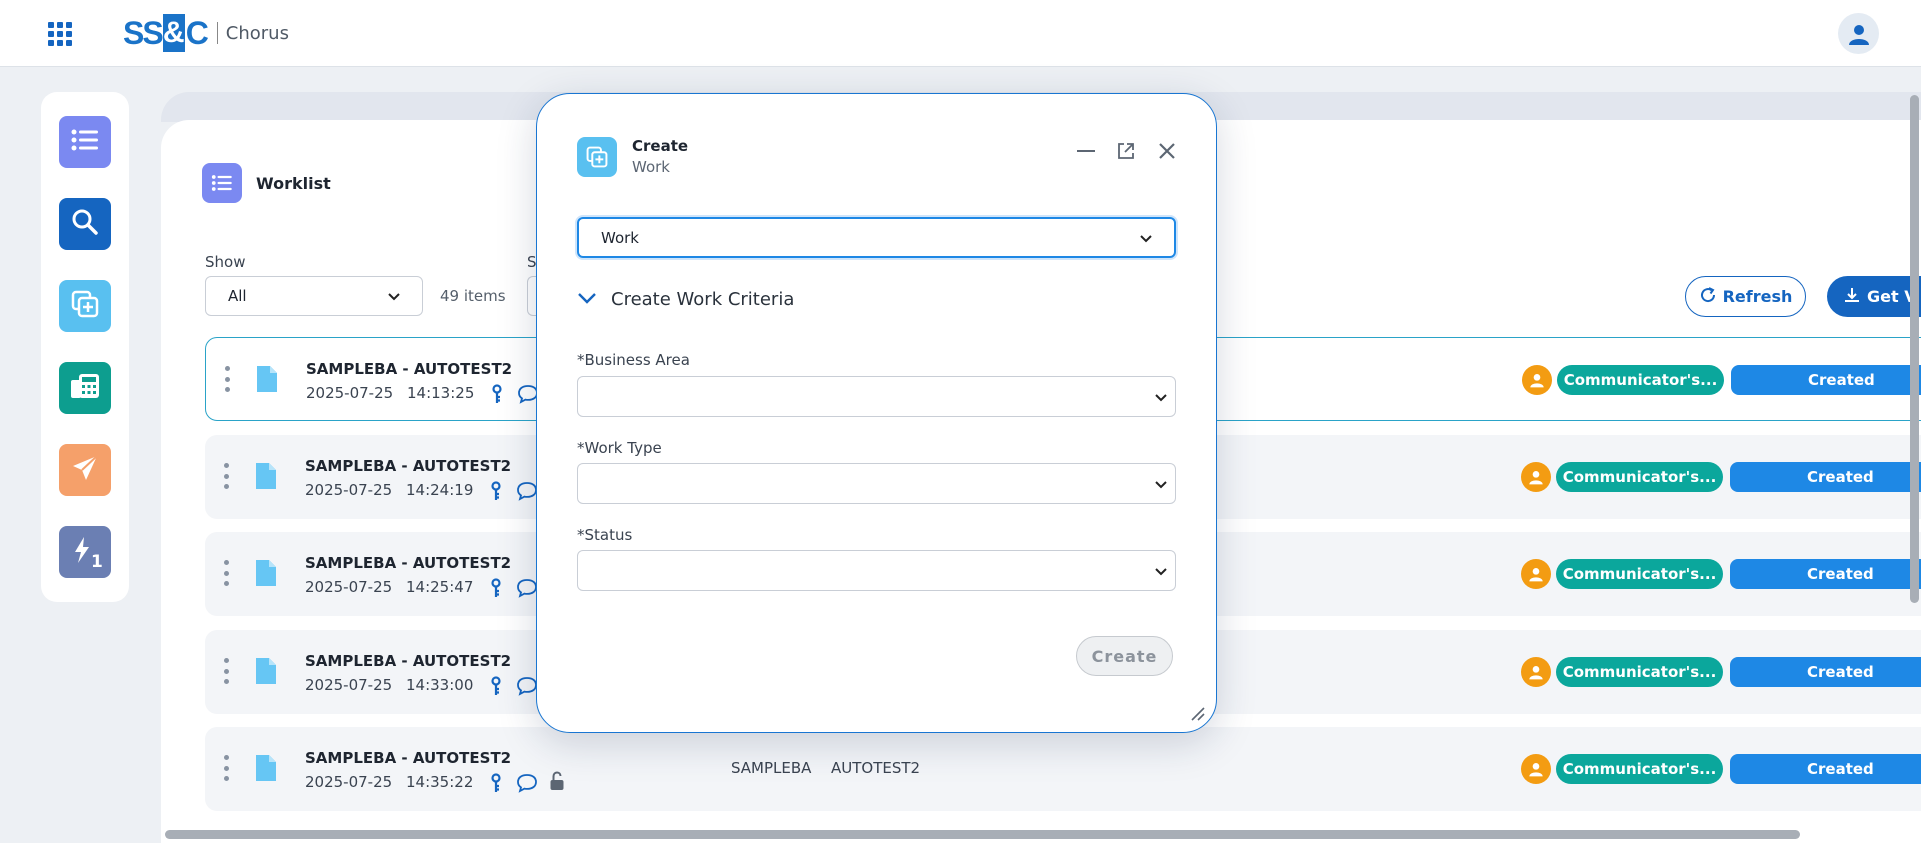  What do you see at coordinates (85, 306) in the screenshot?
I see `rail-create-button` at bounding box center [85, 306].